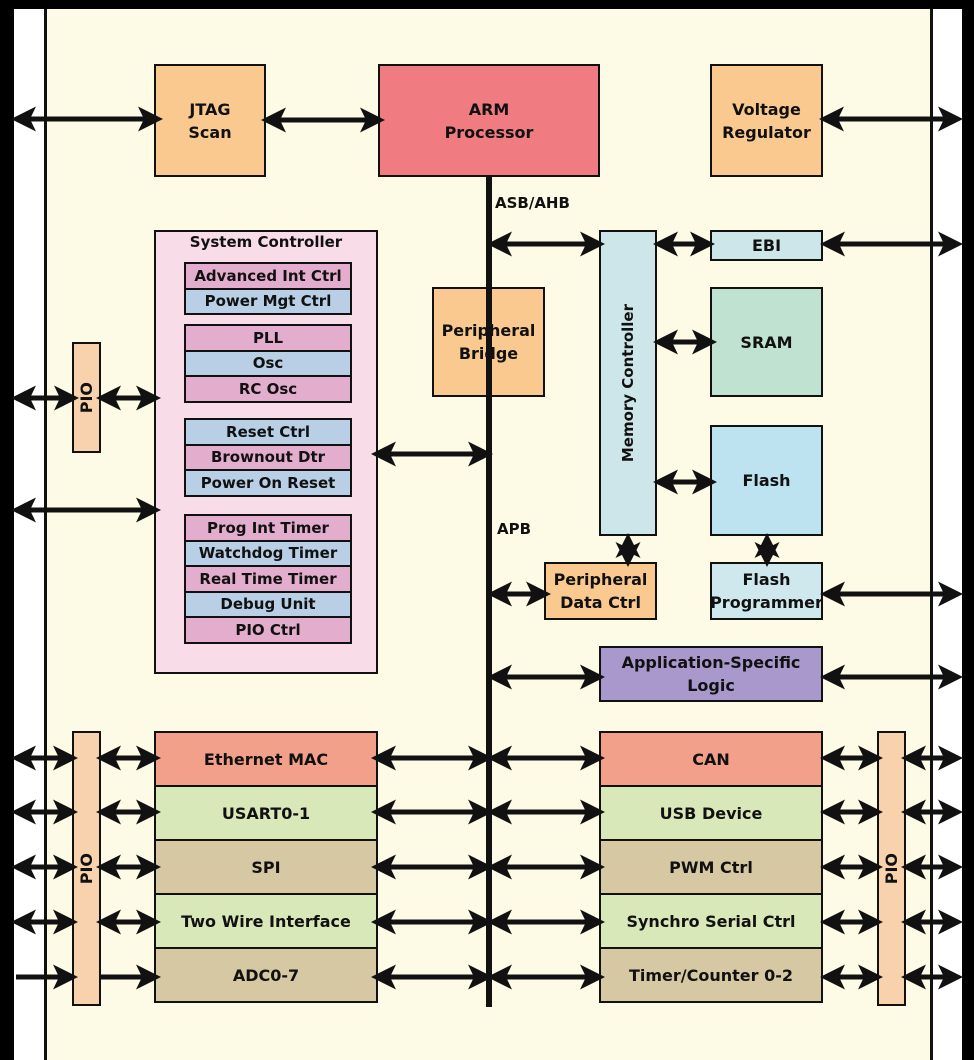 This screenshot has height=1060, width=974. I want to click on peripheral-block: CAN, so click(711, 759).